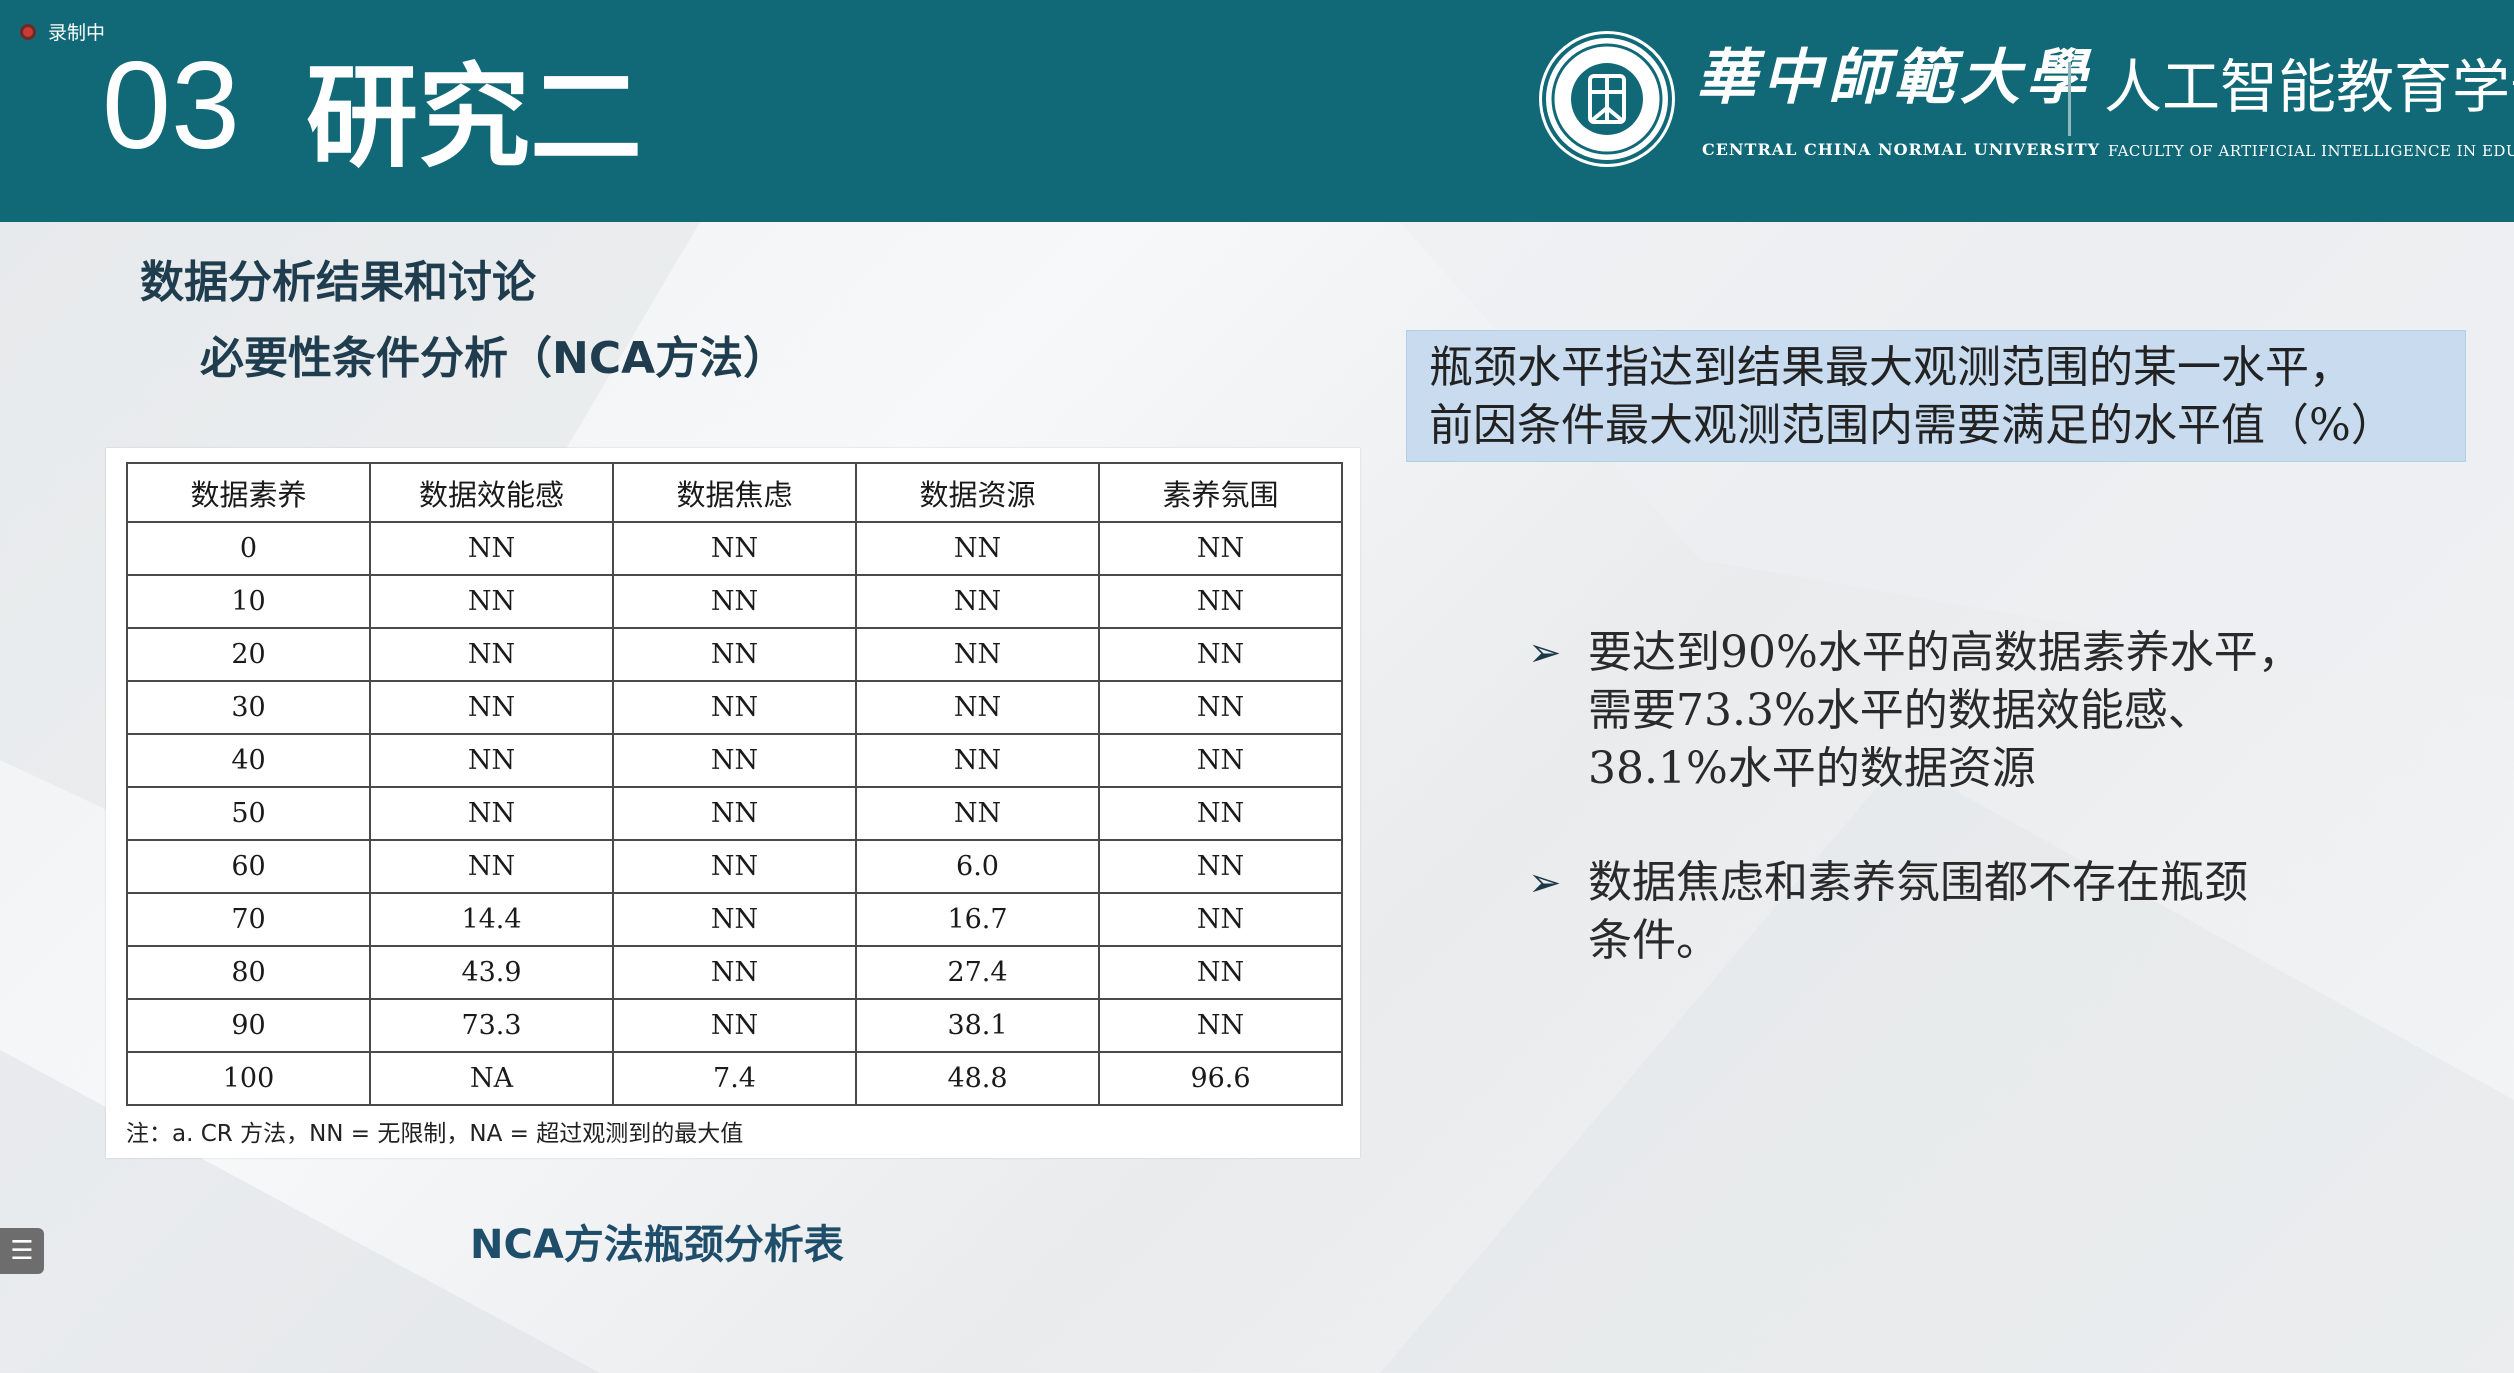 This screenshot has width=2514, height=1373. I want to click on table-row: 10 NN NN NN NN, so click(734, 601).